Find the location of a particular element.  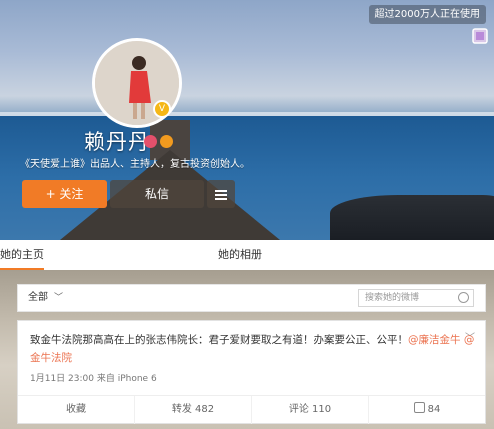

change-cover-icon is located at coordinates (480, 36).